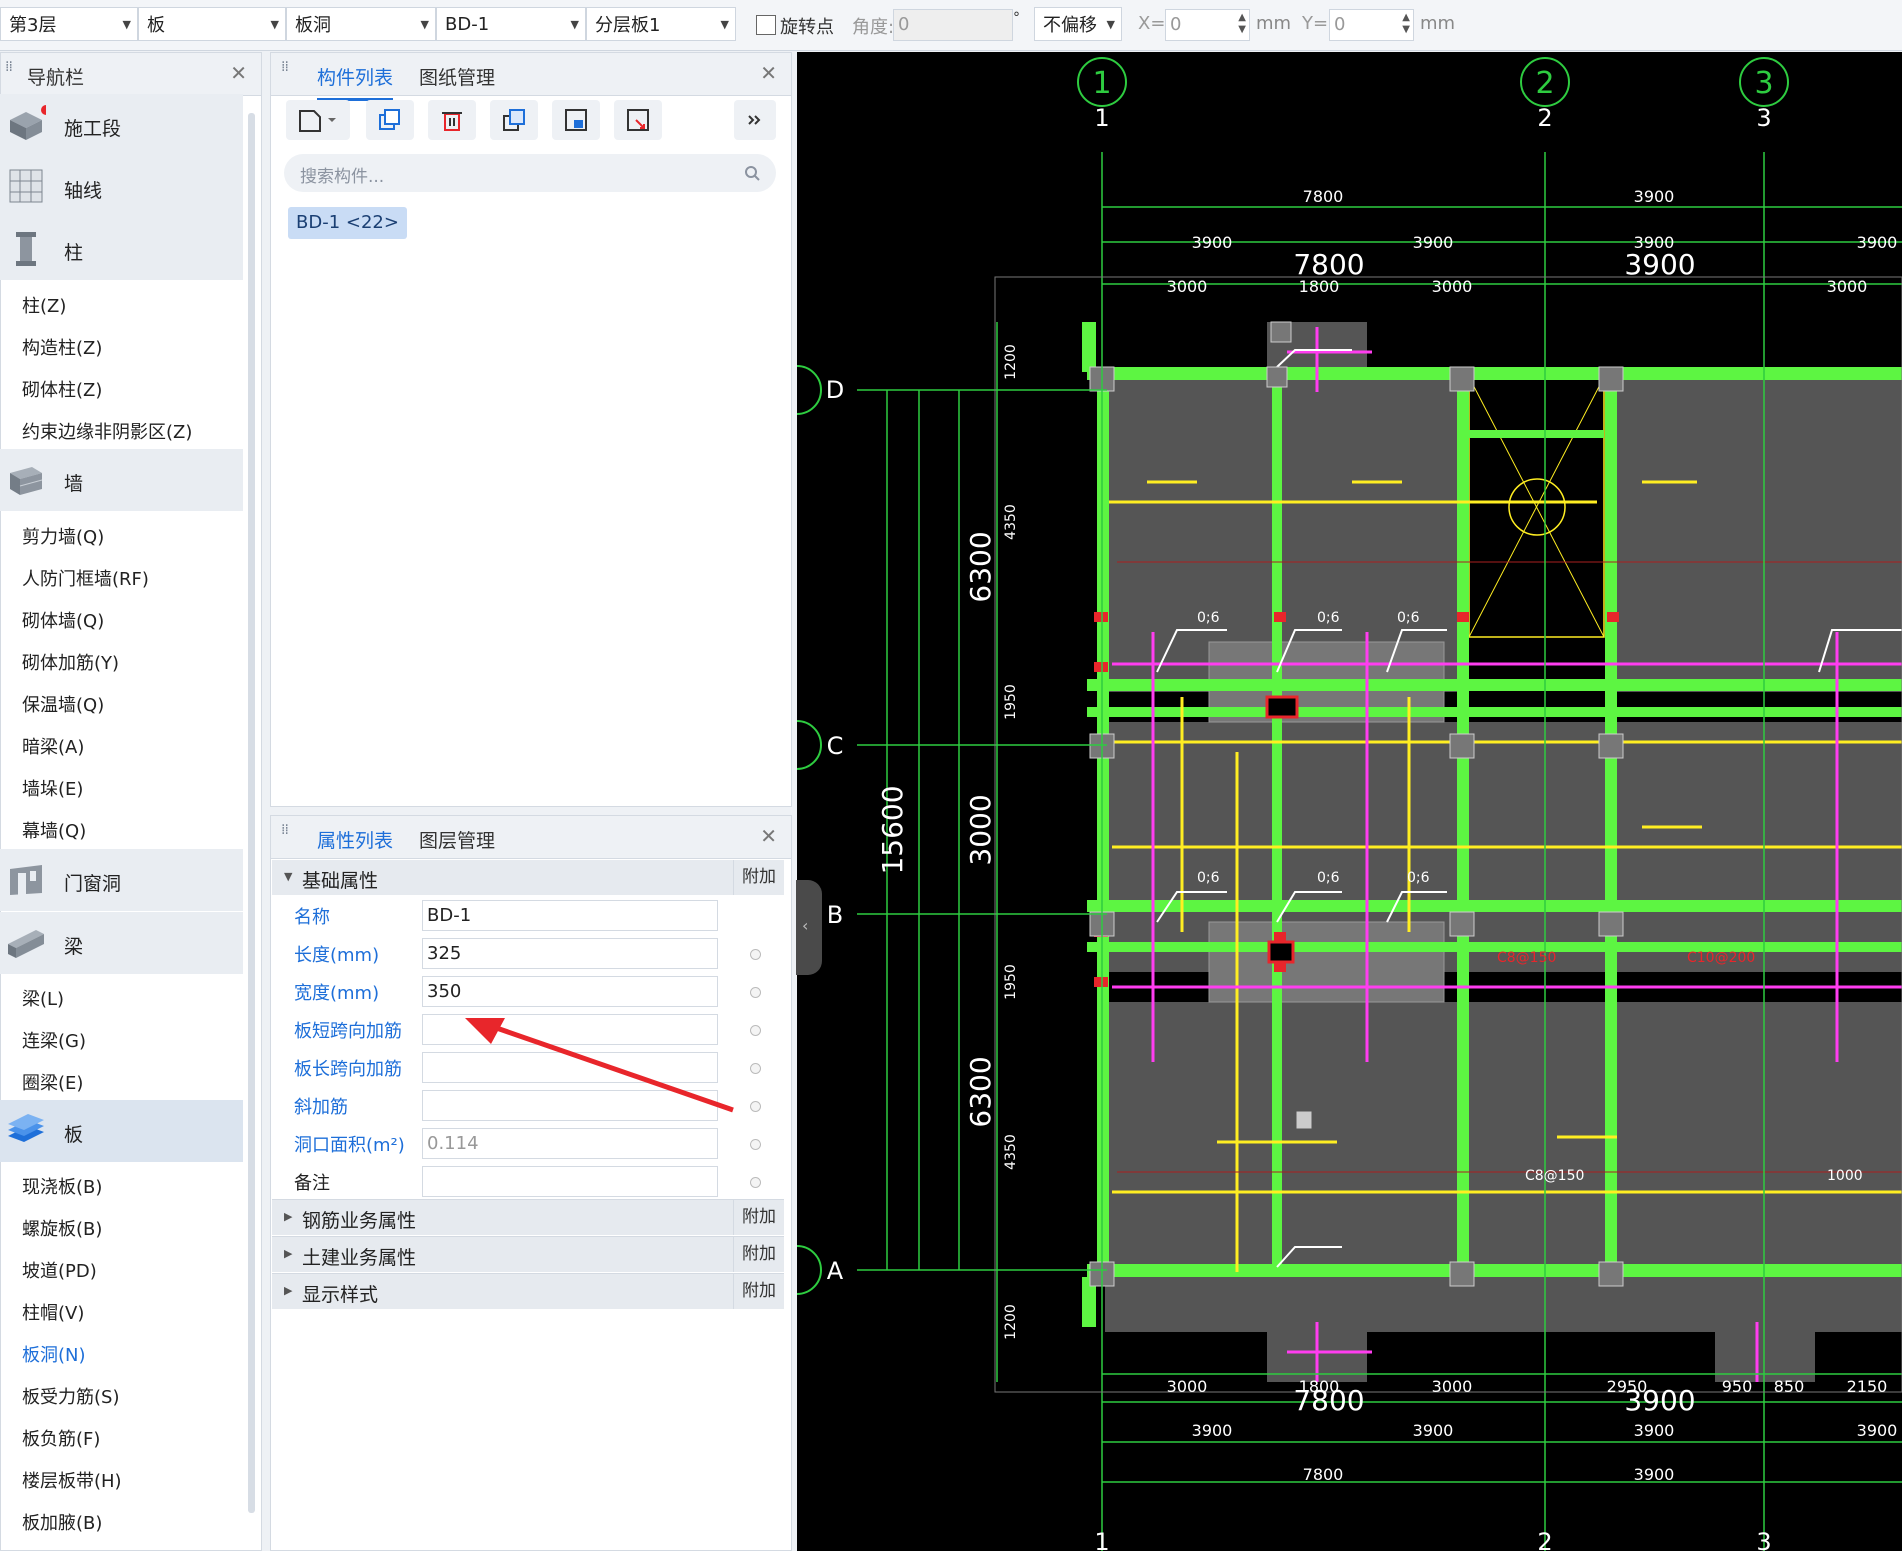  What do you see at coordinates (43, 998) in the screenshot?
I see `nav-item-beam: 梁(L)` at bounding box center [43, 998].